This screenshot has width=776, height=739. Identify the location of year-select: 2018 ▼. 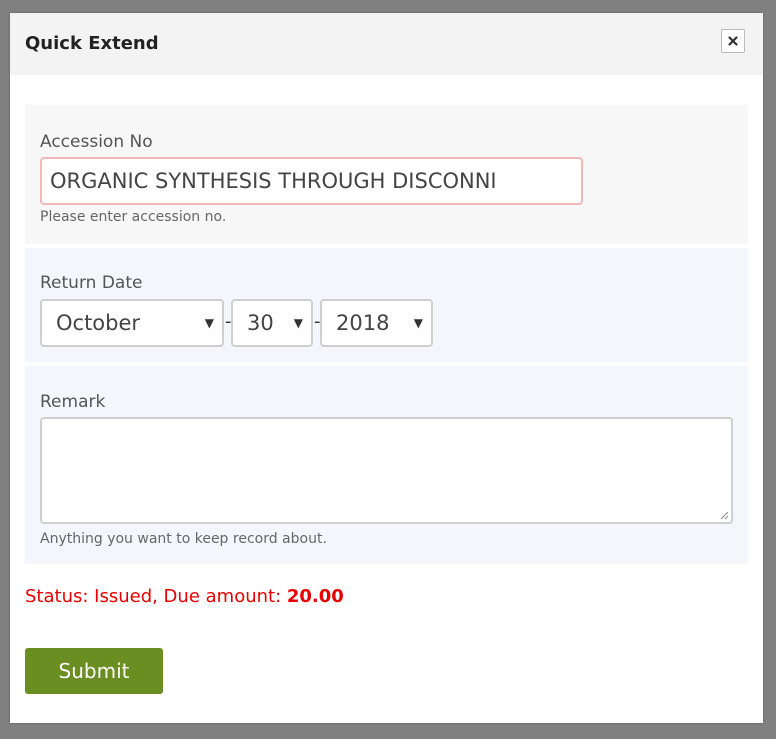
(376, 323).